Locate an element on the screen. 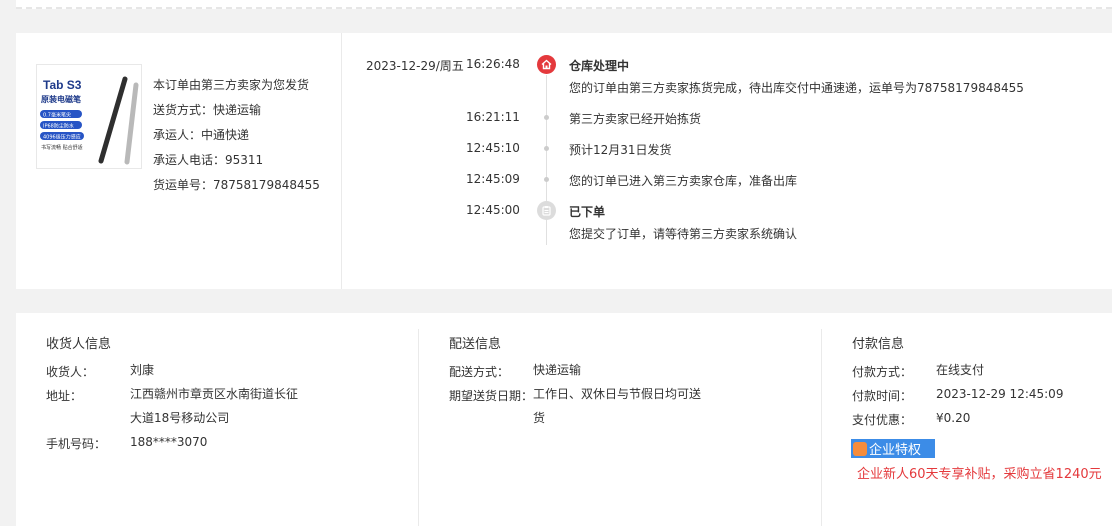  consignee-name: 刘康 is located at coordinates (142, 370).